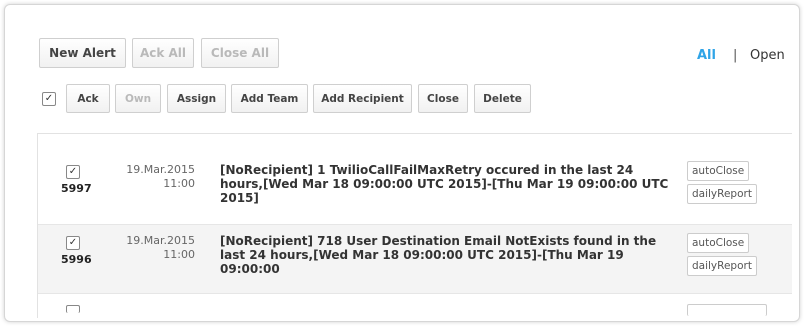 The height and width of the screenshot is (328, 806). I want to click on add-team-button: Add Team, so click(269, 98).